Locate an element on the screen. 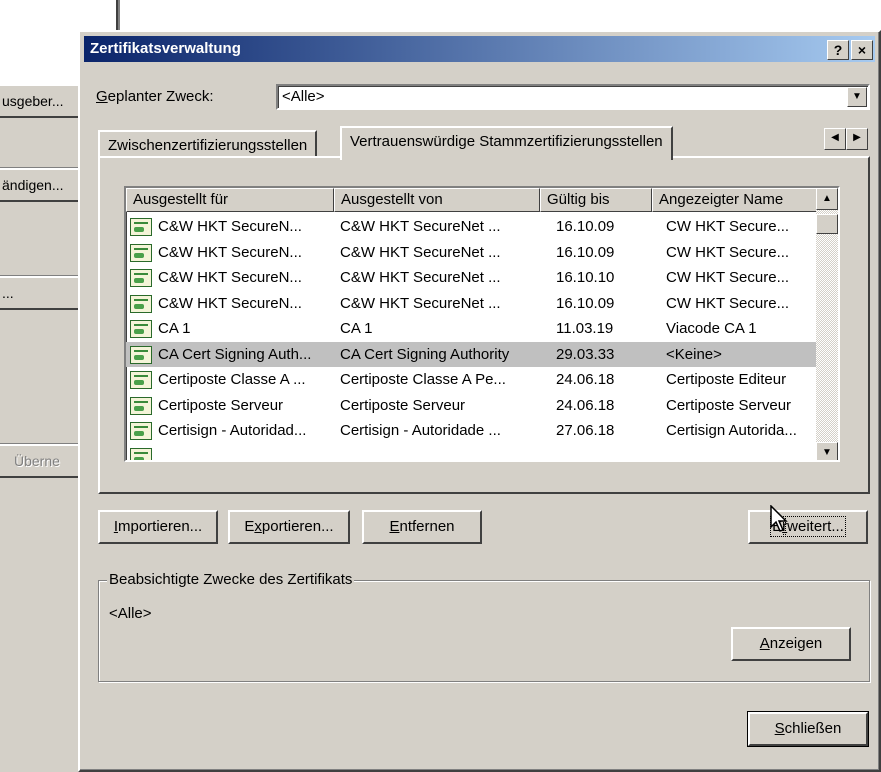 Image resolution: width=881 pixels, height=772 pixels. close-button: Schließen is located at coordinates (808, 729).